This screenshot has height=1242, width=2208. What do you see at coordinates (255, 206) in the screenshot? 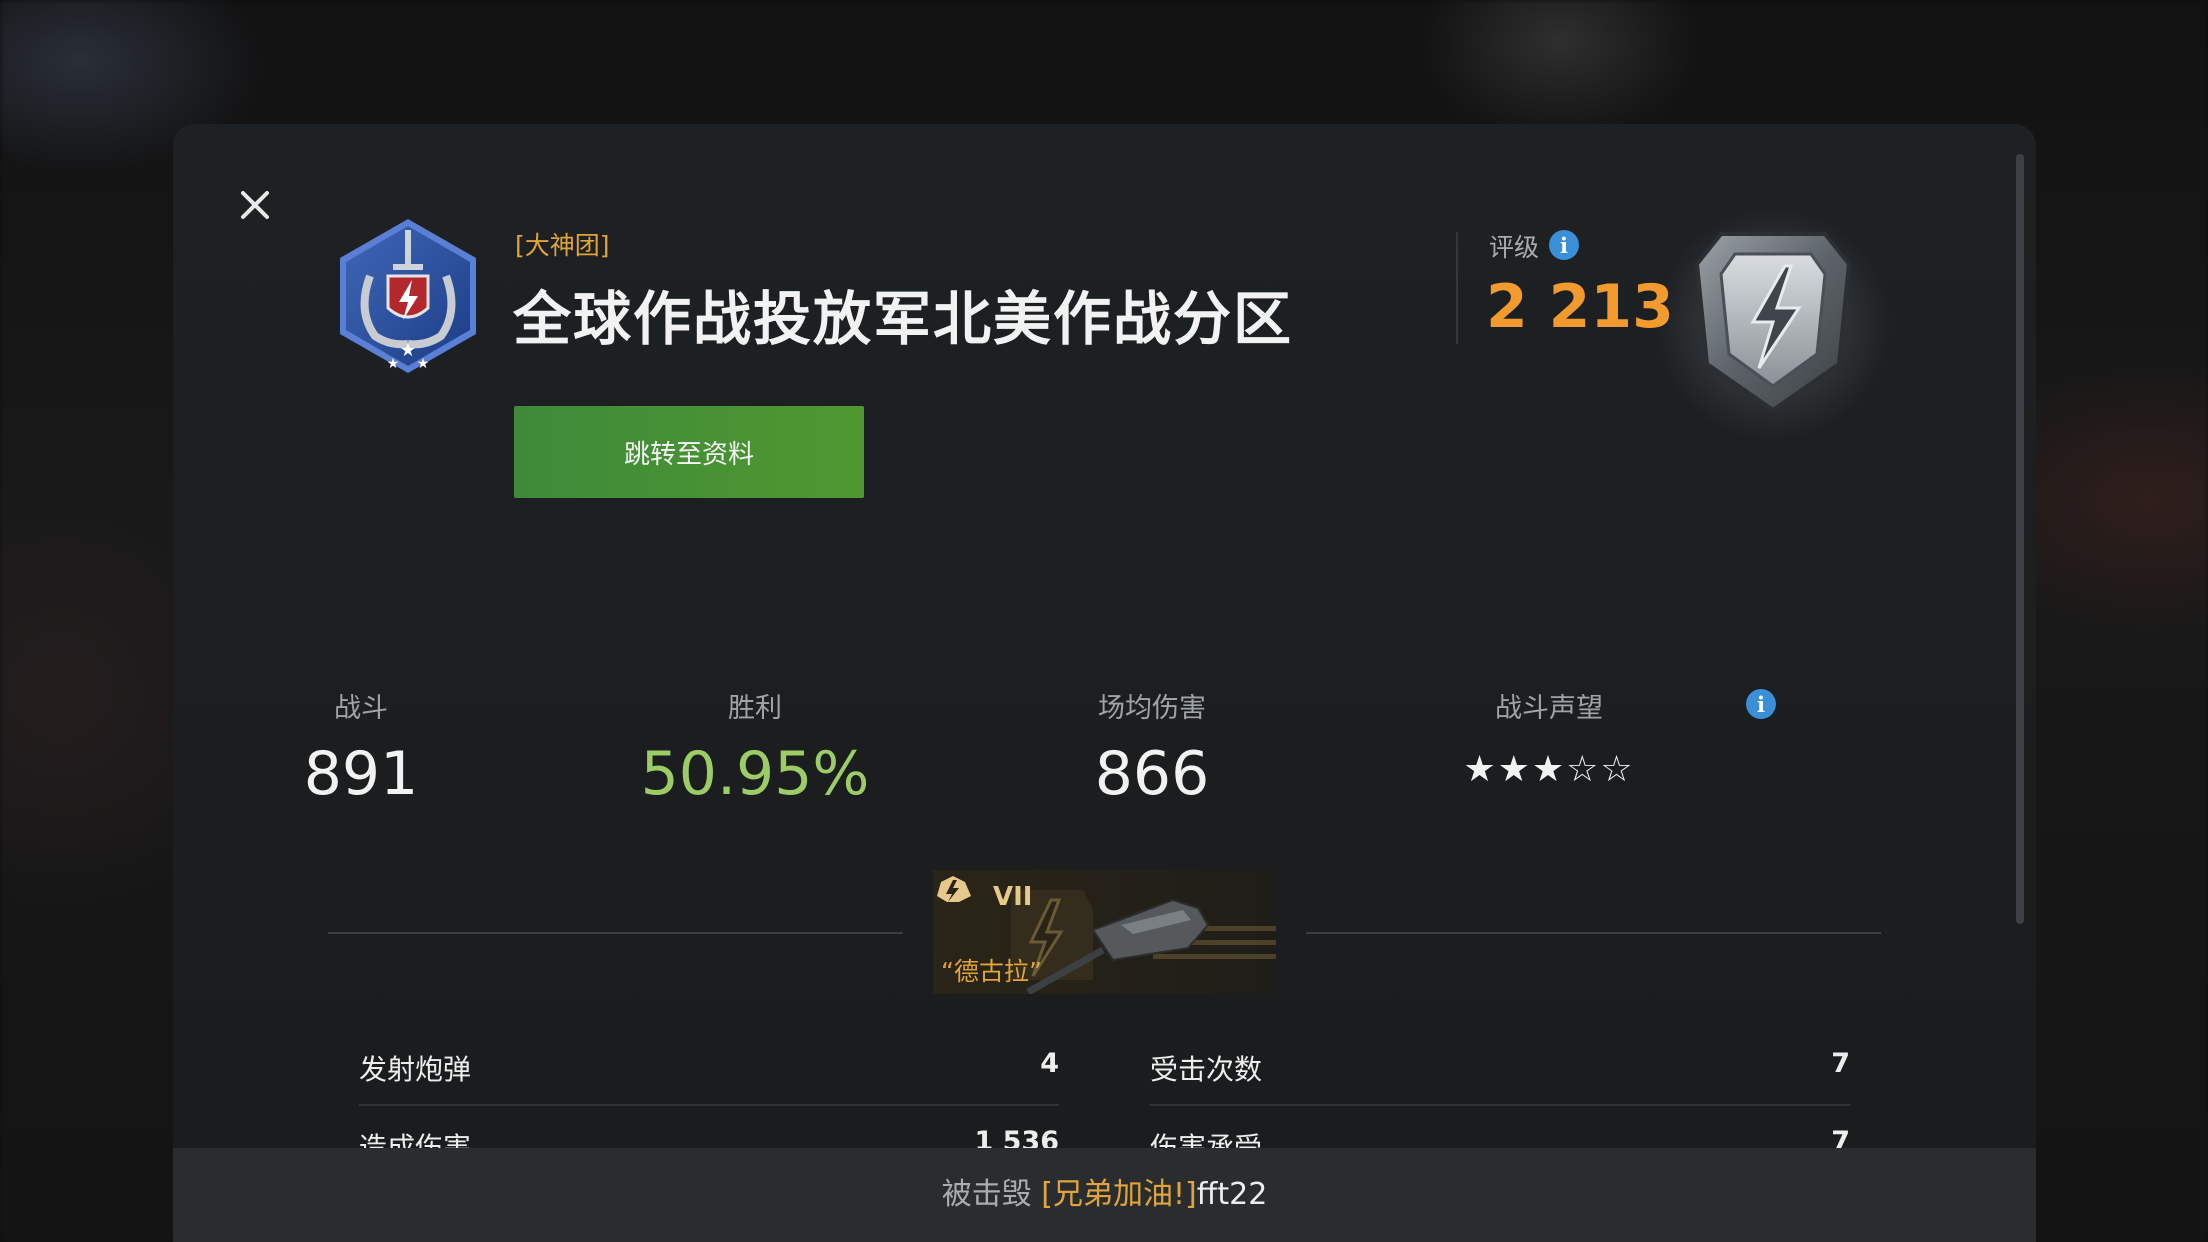
I see `close-icon` at bounding box center [255, 206].